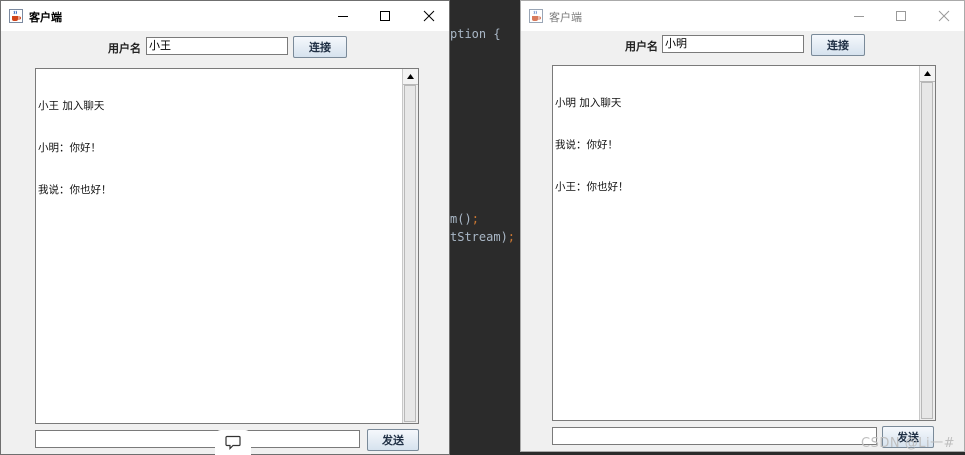 The height and width of the screenshot is (455, 965). I want to click on username-input: 小王, so click(217, 46).